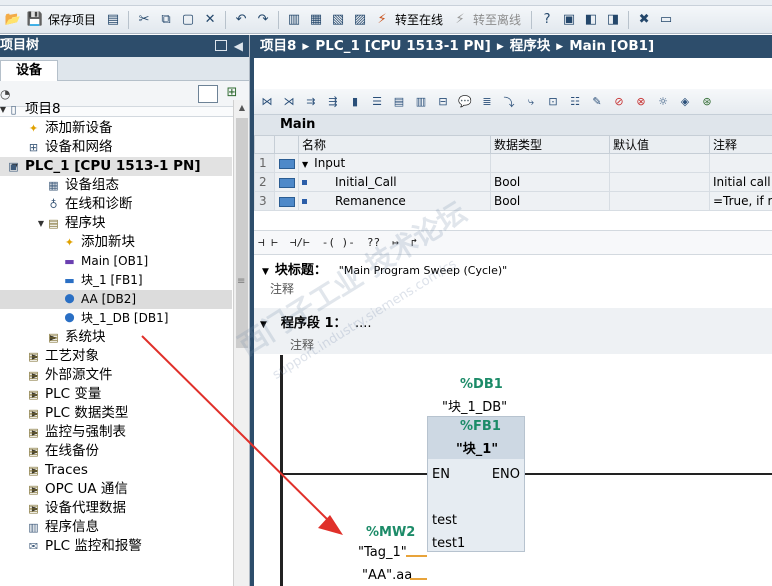  Describe the element at coordinates (360, 20) in the screenshot. I see `simulation-icon: ▨` at that location.